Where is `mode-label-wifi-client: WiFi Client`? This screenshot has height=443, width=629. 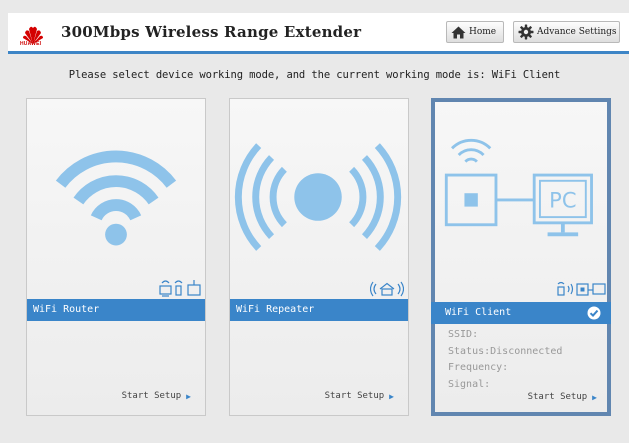 mode-label-wifi-client: WiFi Client is located at coordinates (521, 313).